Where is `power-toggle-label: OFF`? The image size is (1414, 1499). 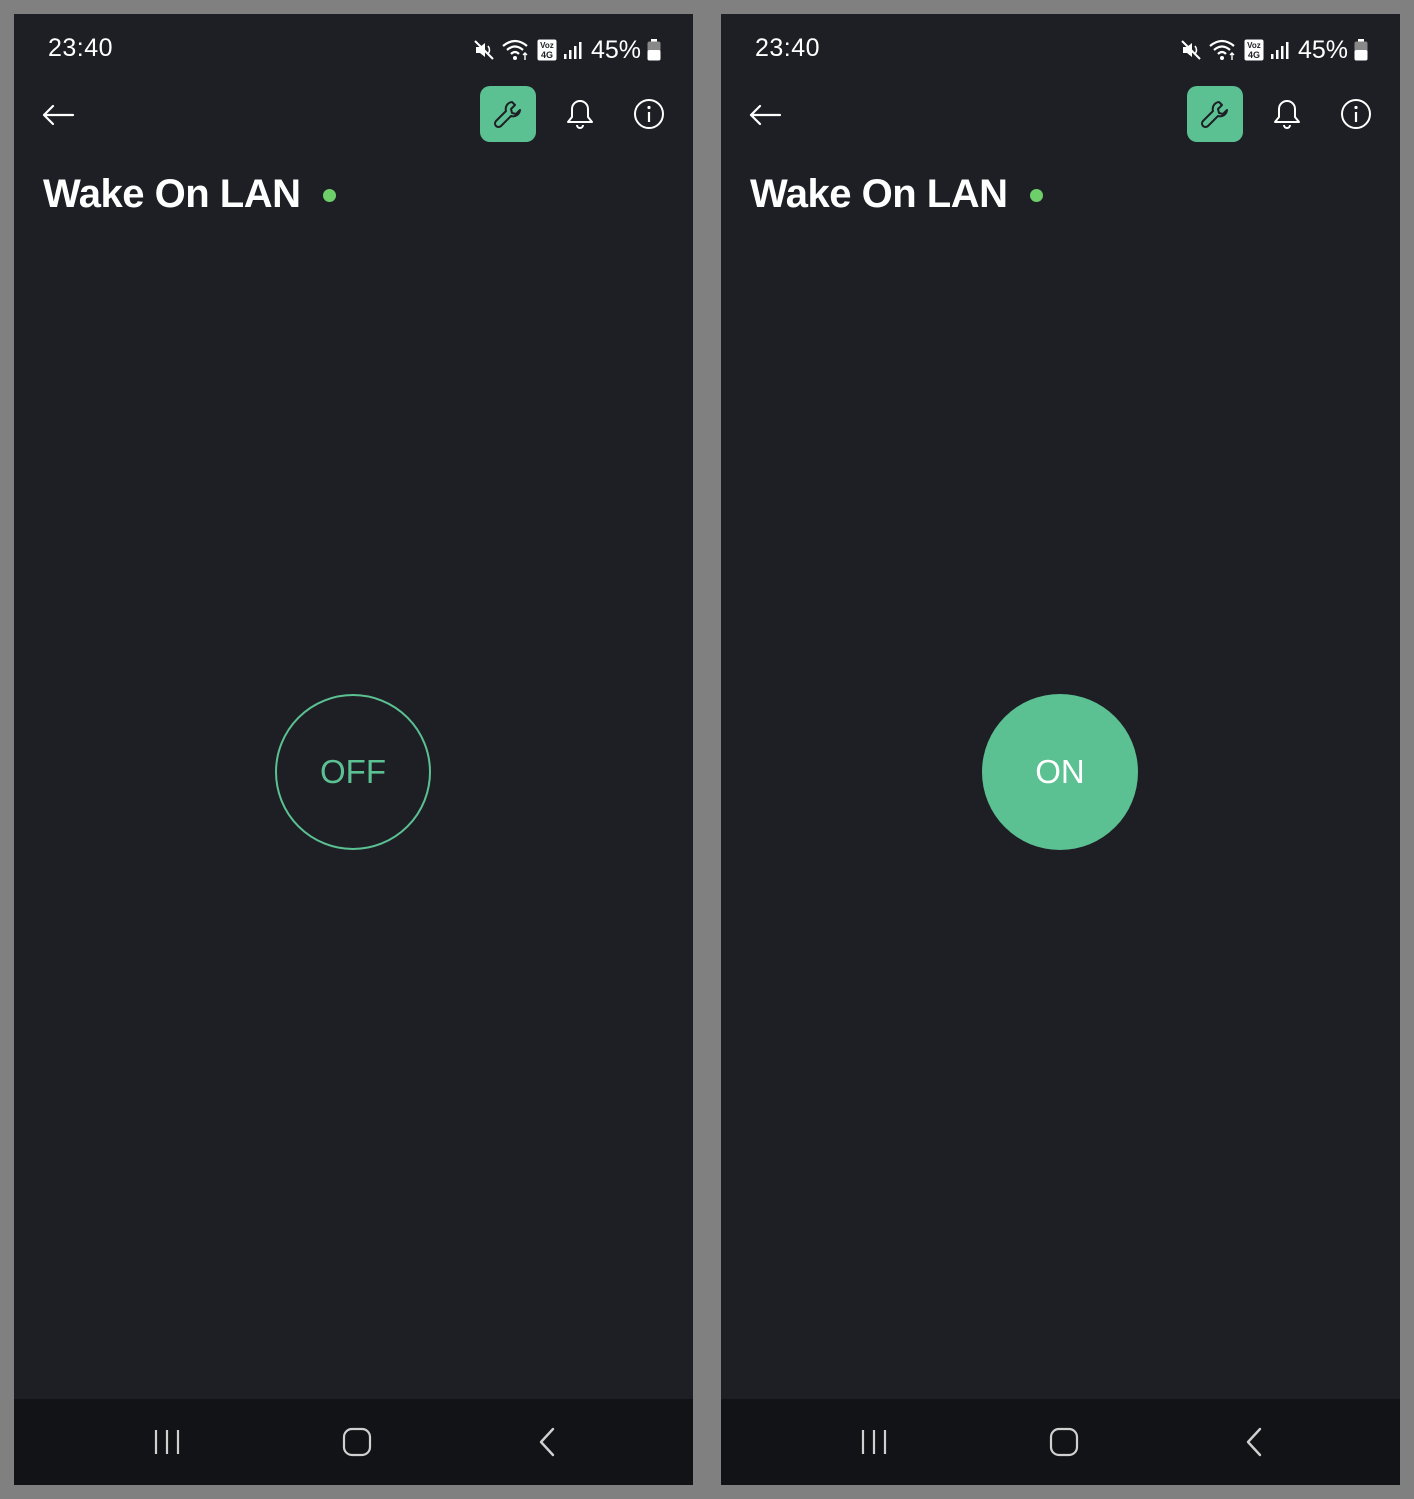 power-toggle-label: OFF is located at coordinates (353, 771).